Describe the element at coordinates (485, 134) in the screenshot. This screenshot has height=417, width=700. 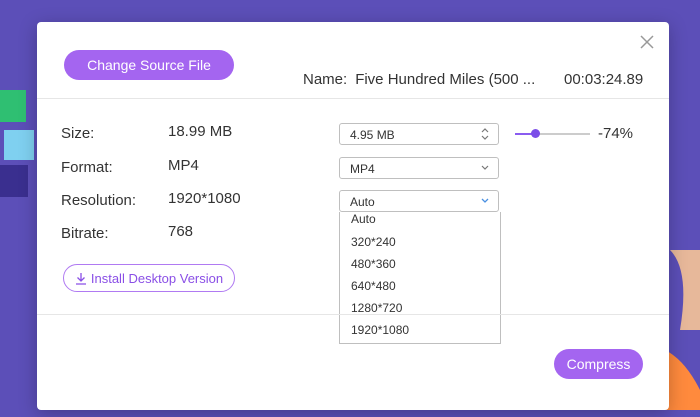
I see `up-down-chevron-icon` at that location.